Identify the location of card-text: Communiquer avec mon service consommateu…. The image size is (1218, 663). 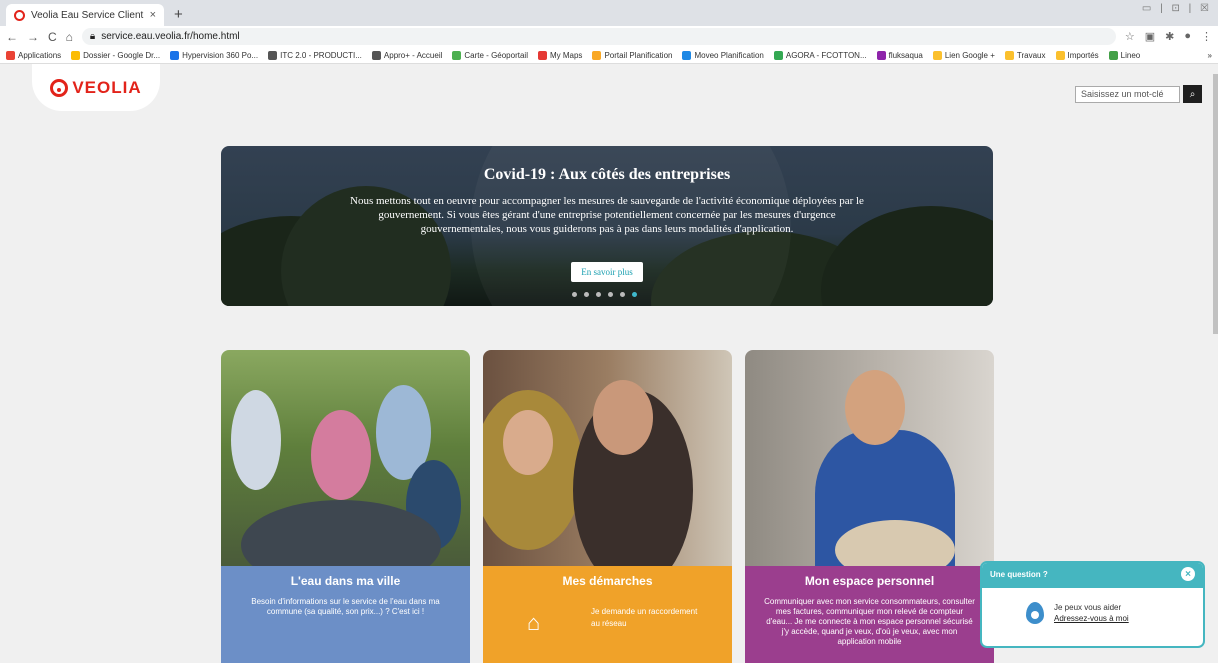
(869, 621).